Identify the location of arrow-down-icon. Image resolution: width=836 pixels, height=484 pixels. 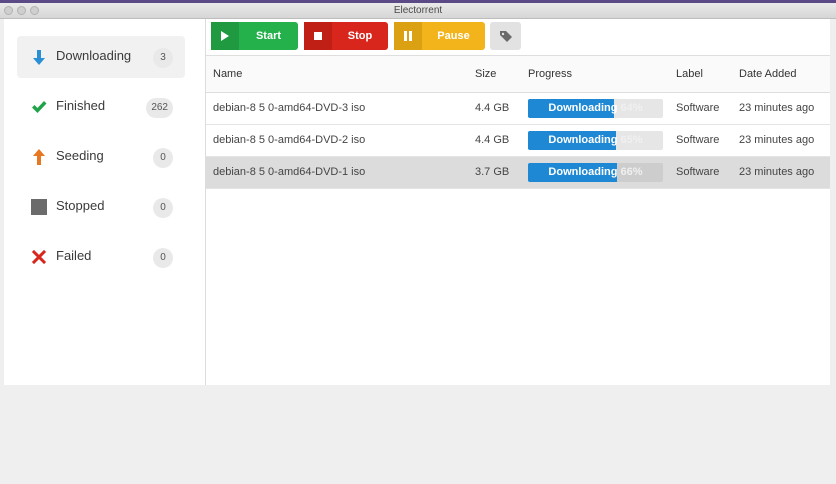
(39, 57).